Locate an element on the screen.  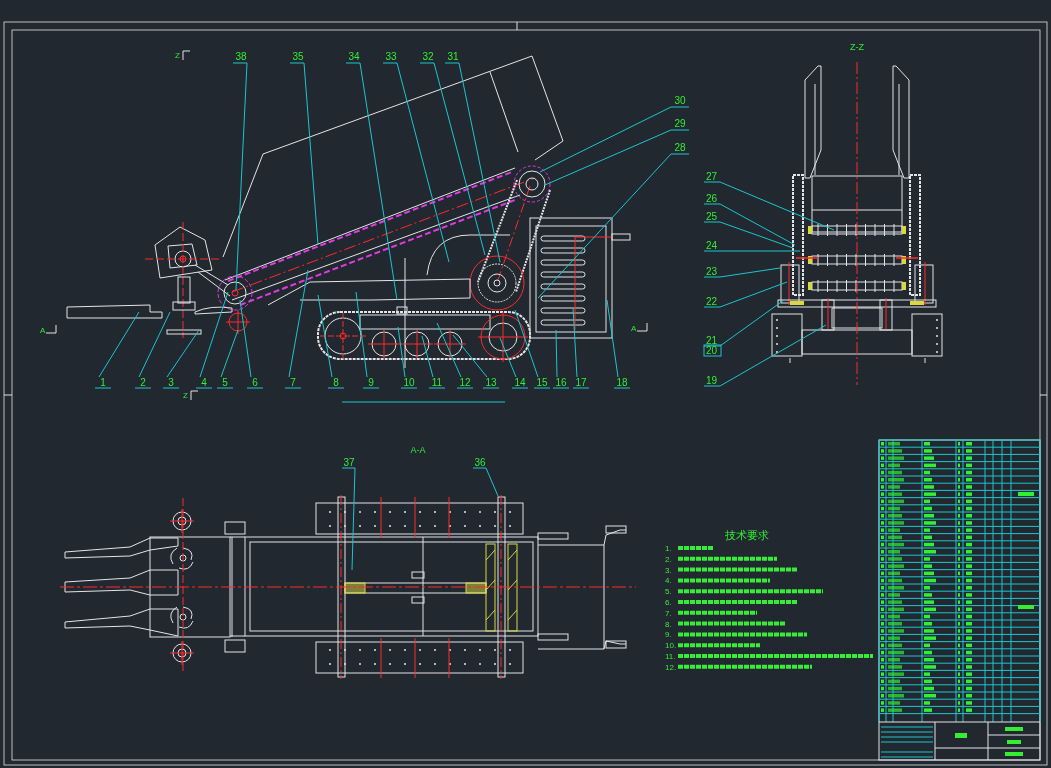
part-number-label: 11 is located at coordinates (437, 382).